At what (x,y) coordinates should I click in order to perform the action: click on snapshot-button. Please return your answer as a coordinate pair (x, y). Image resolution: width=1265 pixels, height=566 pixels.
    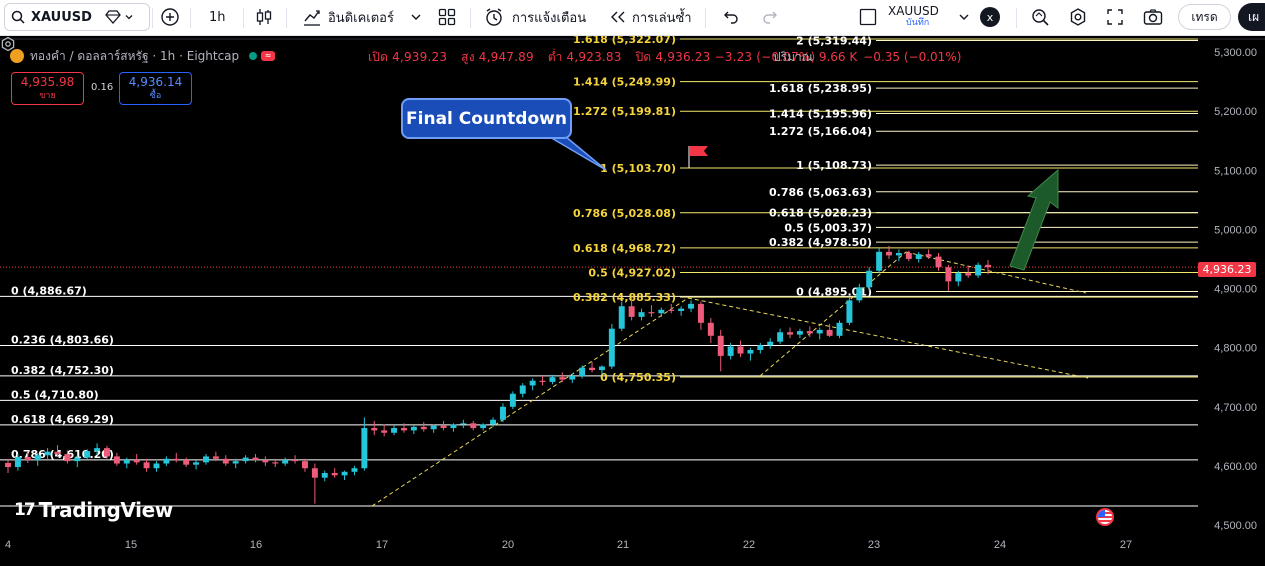
    Looking at the image, I should click on (1153, 17).